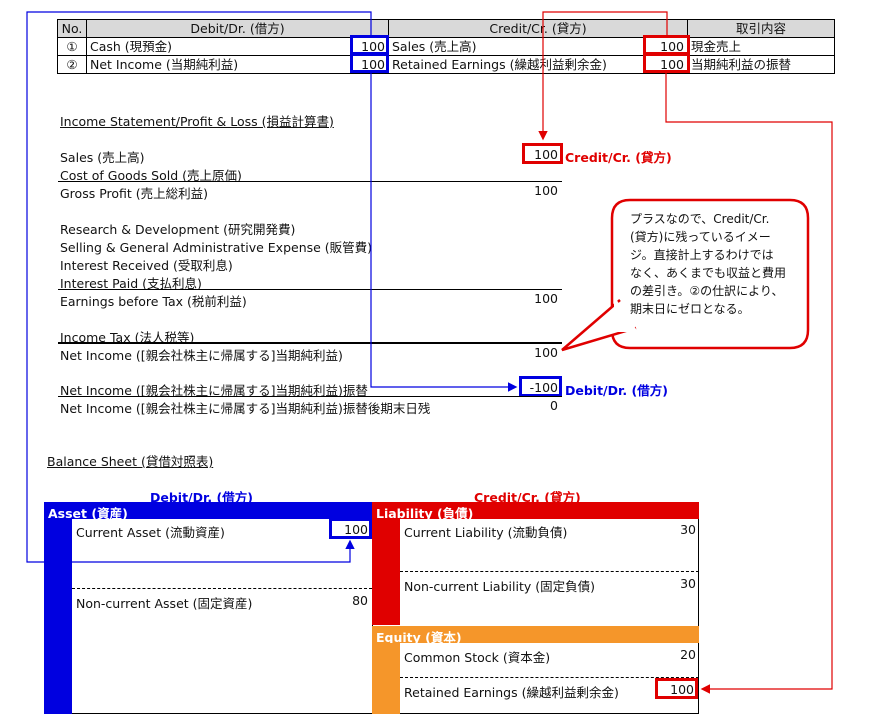 The height and width of the screenshot is (721, 875). What do you see at coordinates (134, 193) in the screenshot?
I see `gross-profit-label: Gross Profit (売上総利益)` at bounding box center [134, 193].